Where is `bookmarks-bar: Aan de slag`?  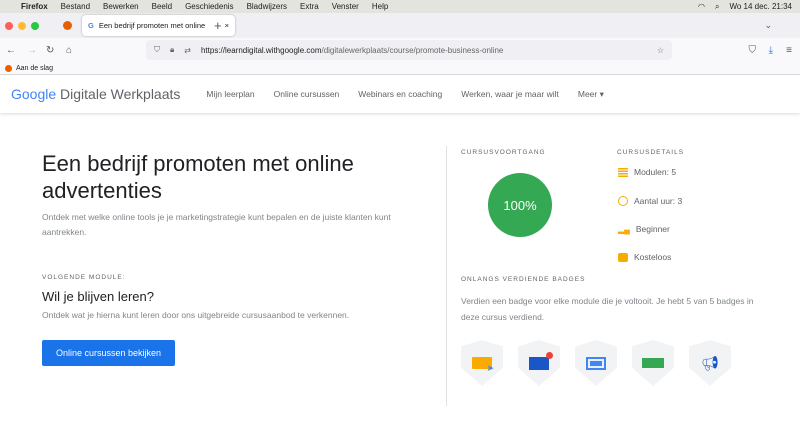 bookmarks-bar: Aan de slag is located at coordinates (400, 68).